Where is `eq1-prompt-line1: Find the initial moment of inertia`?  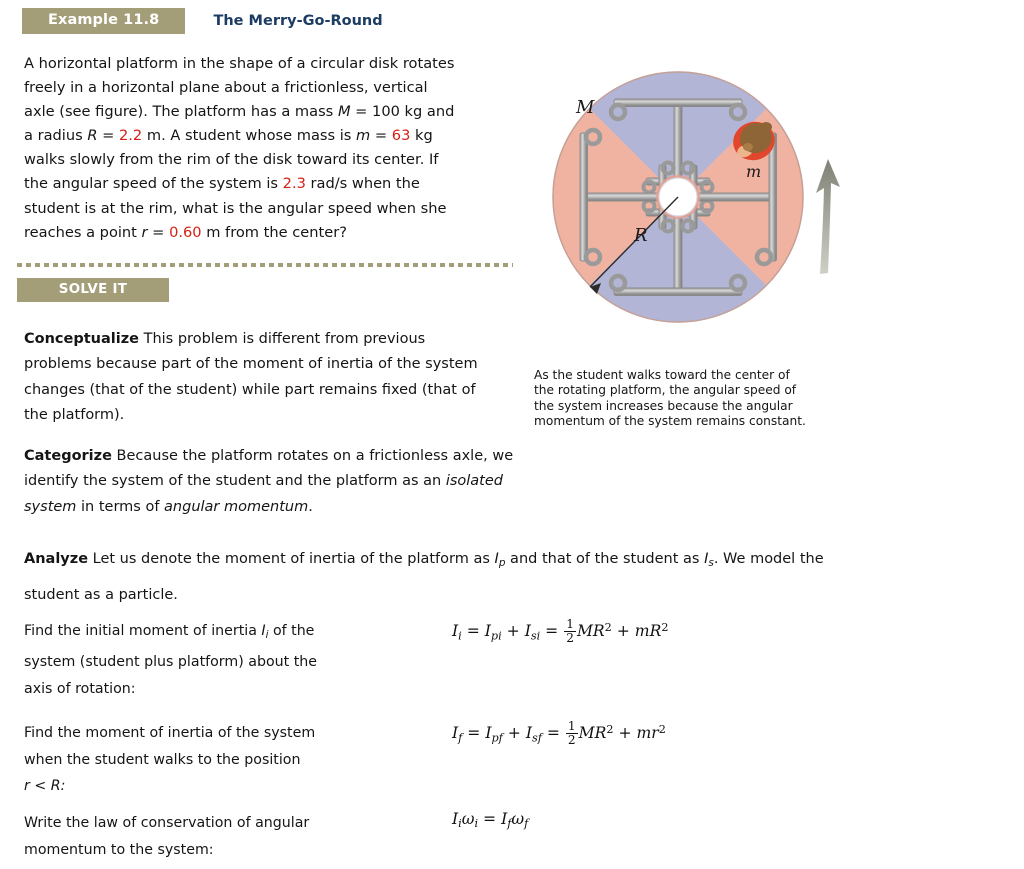 eq1-prompt-line1: Find the initial moment of inertia is located at coordinates (143, 631).